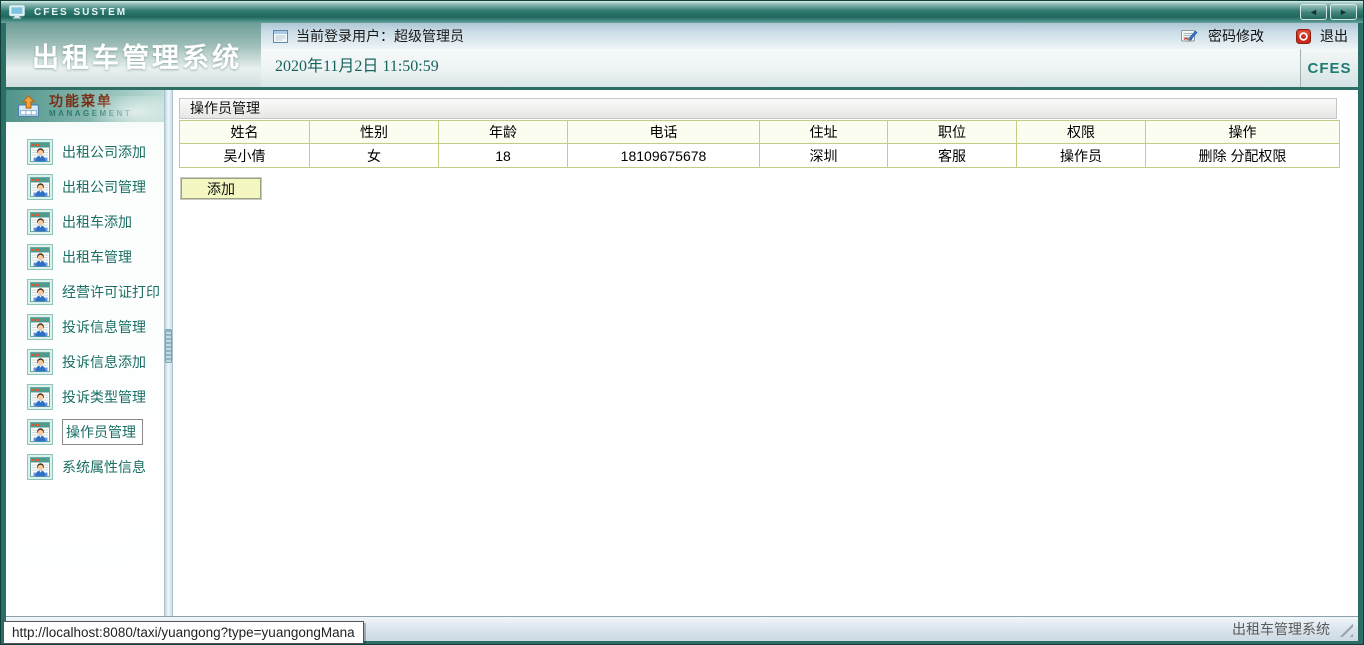 The height and width of the screenshot is (645, 1364). I want to click on menu-box-icon, so click(28, 106).